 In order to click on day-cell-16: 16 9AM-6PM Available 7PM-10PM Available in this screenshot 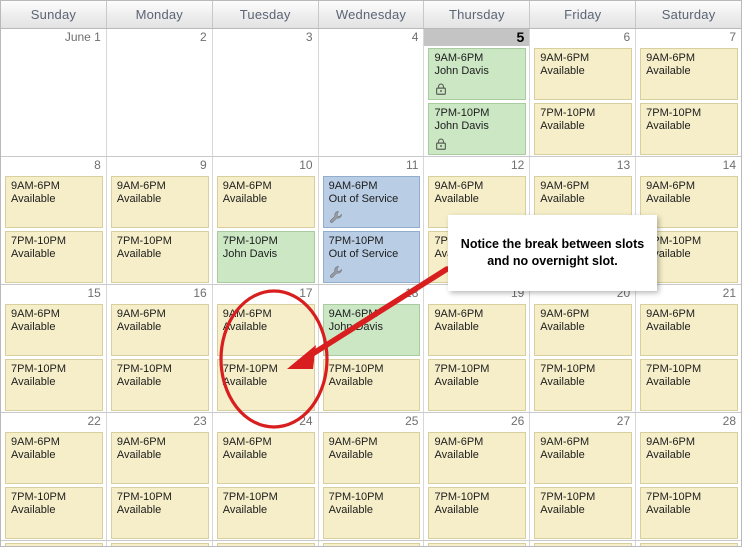, I will do `click(159, 348)`.